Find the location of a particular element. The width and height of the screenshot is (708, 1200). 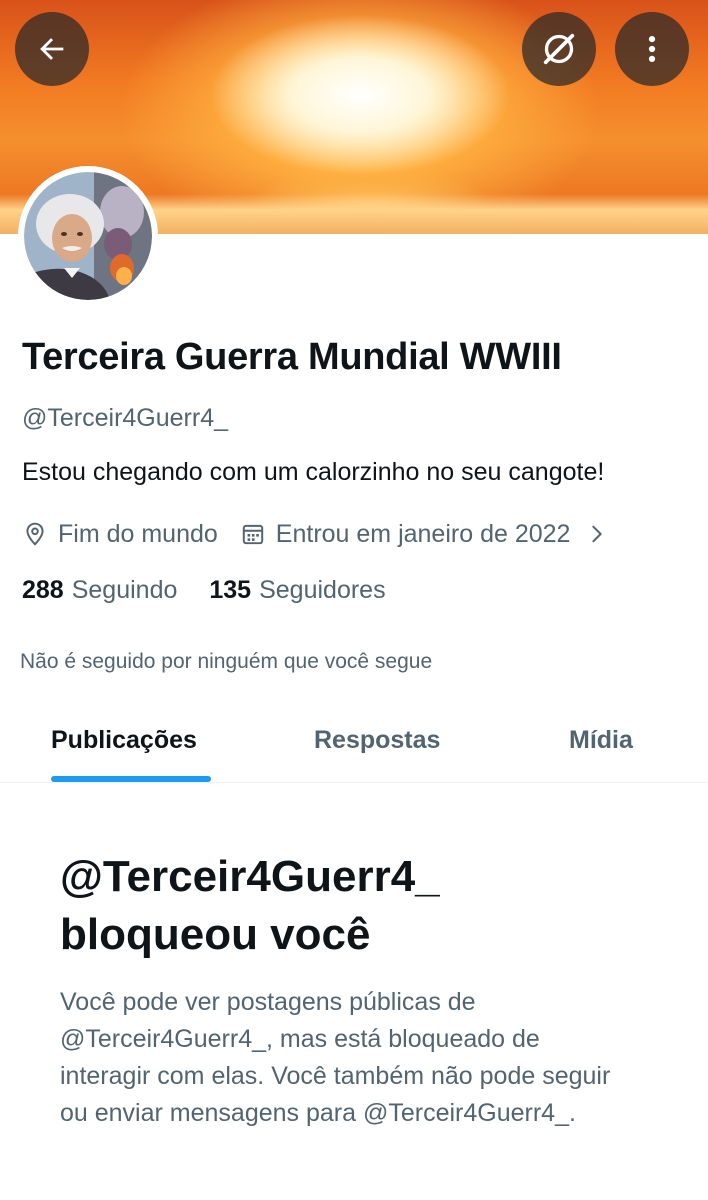

active-tab-indicator is located at coordinates (131, 779).